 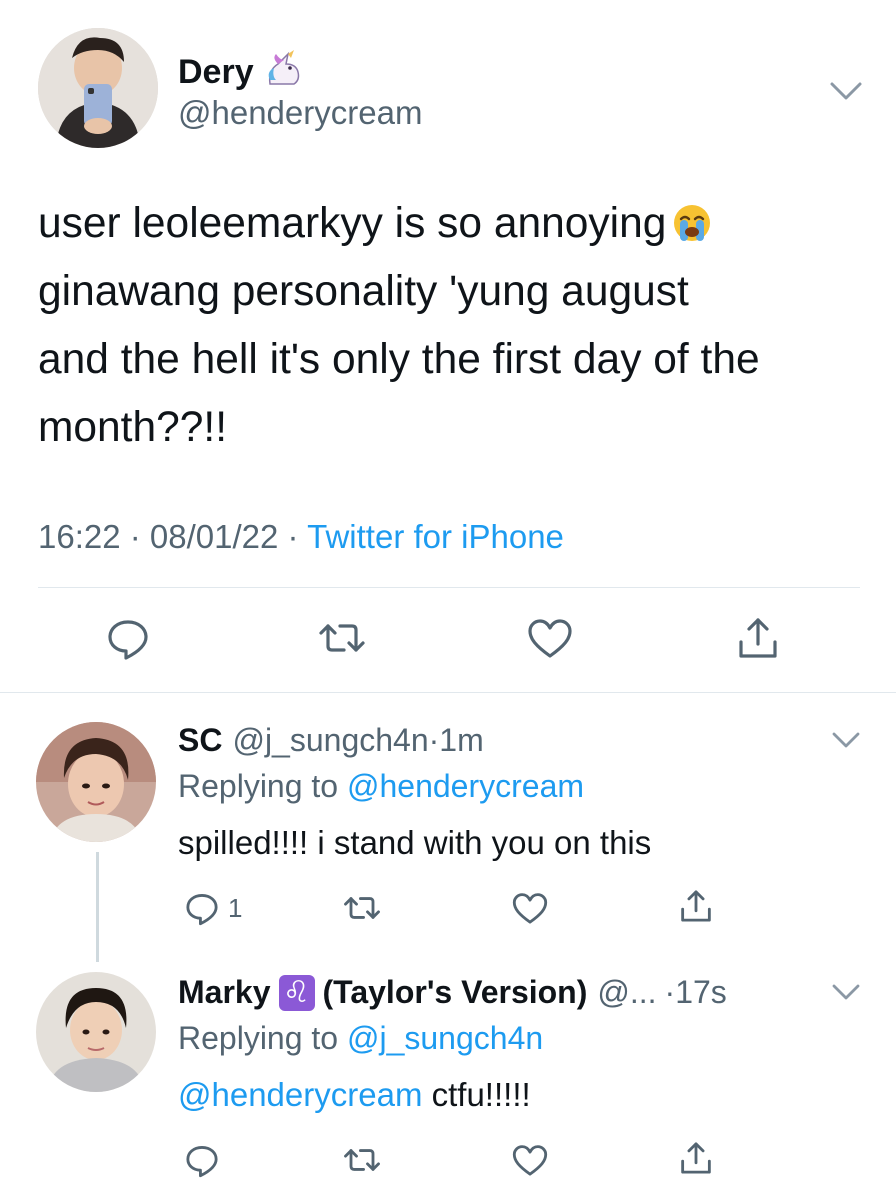 I want to click on reply-count: 1, so click(x=235, y=907).